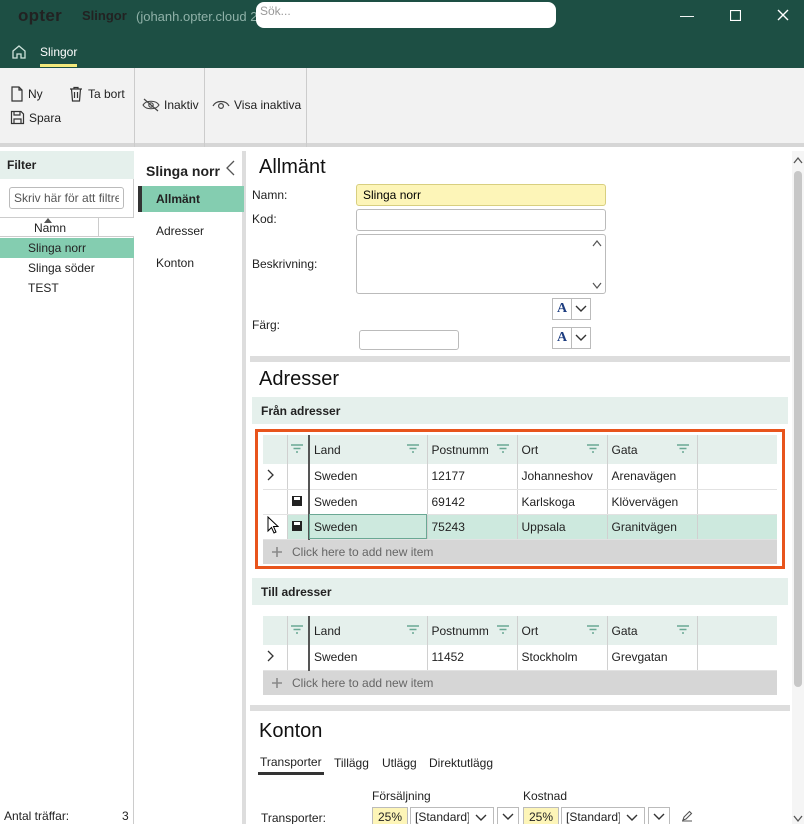 The height and width of the screenshot is (824, 804). What do you see at coordinates (296, 500) in the screenshot?
I see `save-icon` at bounding box center [296, 500].